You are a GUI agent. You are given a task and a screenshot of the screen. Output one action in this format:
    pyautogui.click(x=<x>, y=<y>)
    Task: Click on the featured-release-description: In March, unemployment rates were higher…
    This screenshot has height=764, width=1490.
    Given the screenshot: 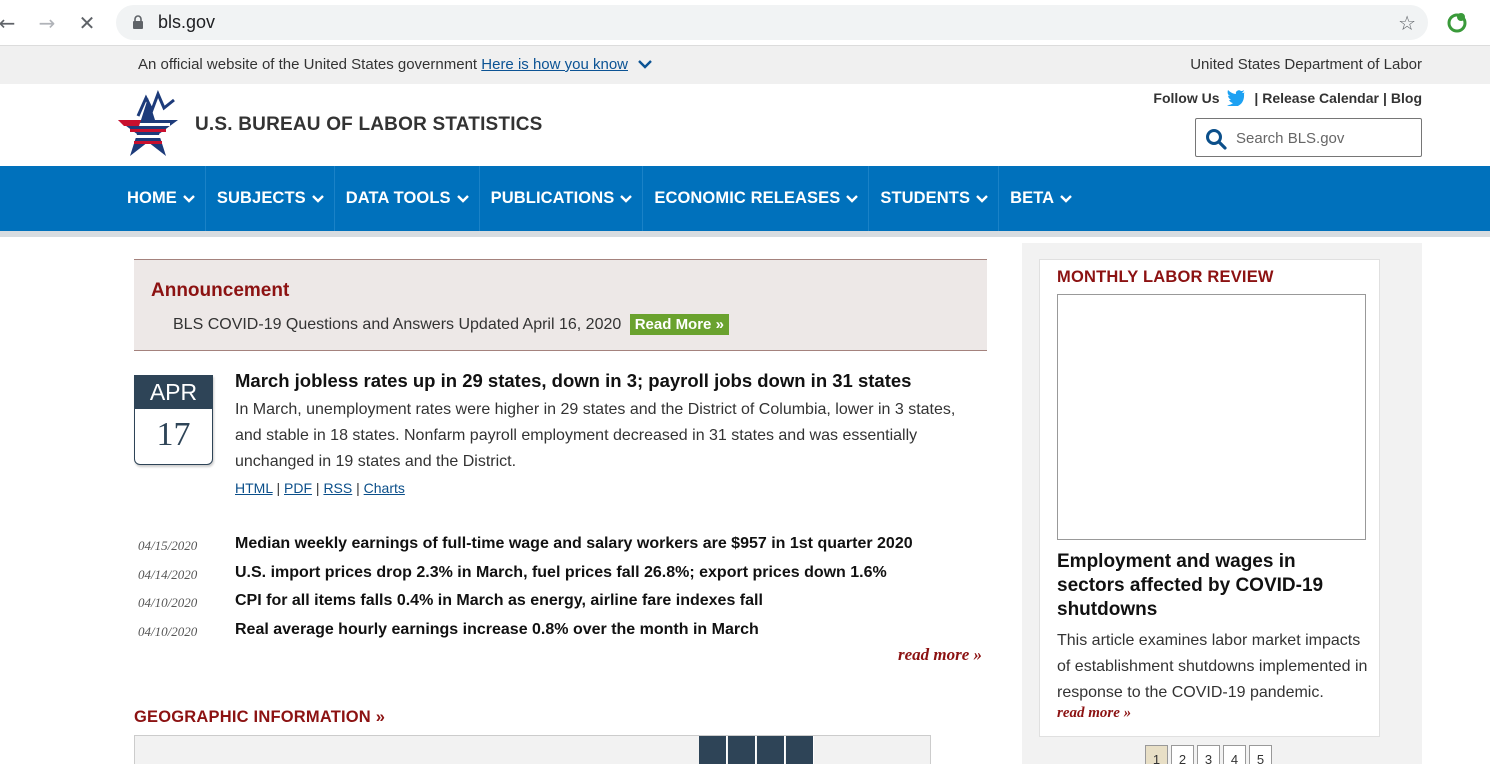 What is the action you would take?
    pyautogui.click(x=595, y=435)
    